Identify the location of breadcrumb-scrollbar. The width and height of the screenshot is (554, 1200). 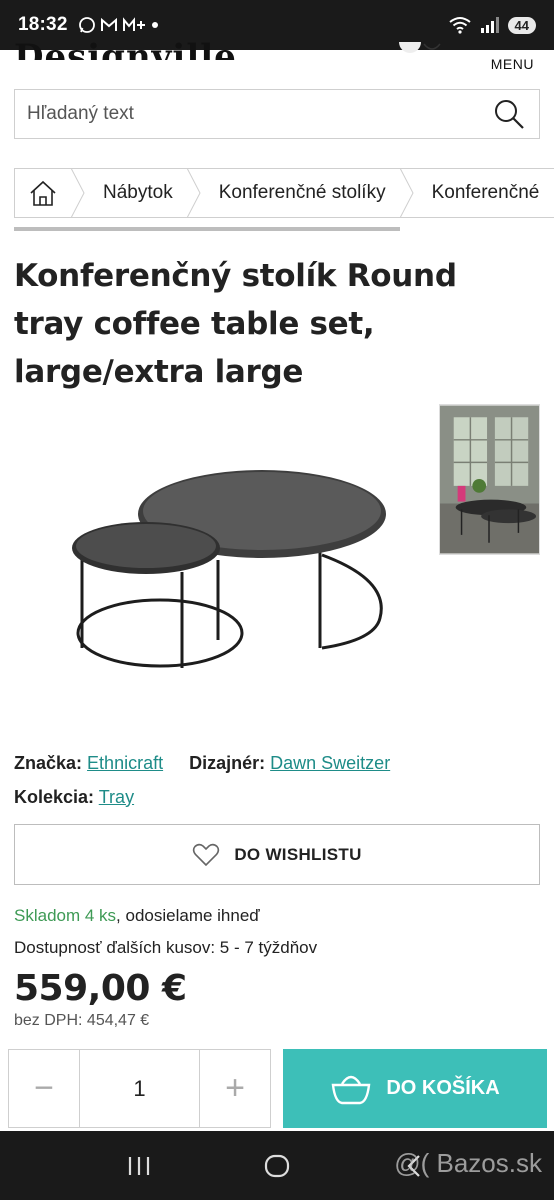
(207, 229).